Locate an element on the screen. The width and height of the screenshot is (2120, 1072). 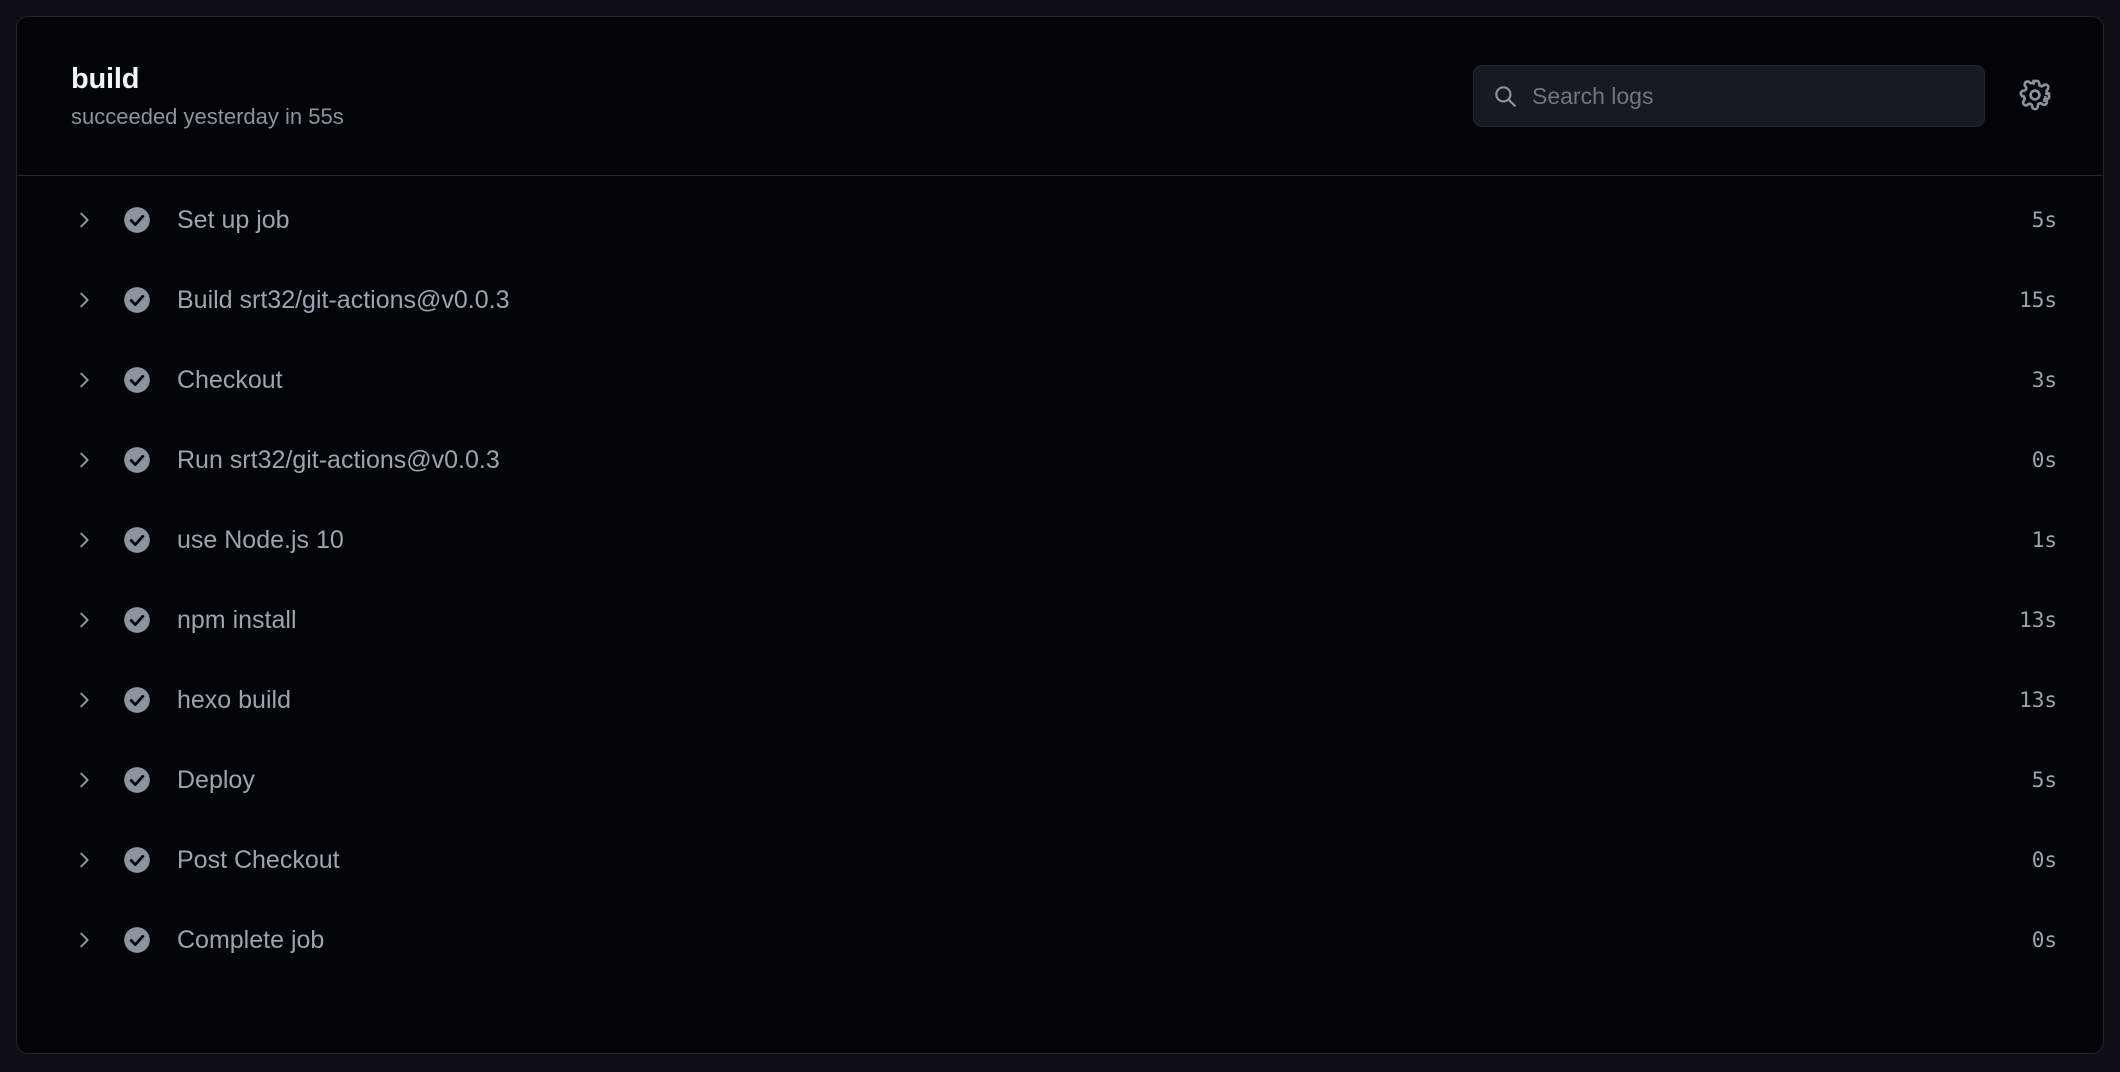
step-label: use Node.js 10 is located at coordinates (260, 540).